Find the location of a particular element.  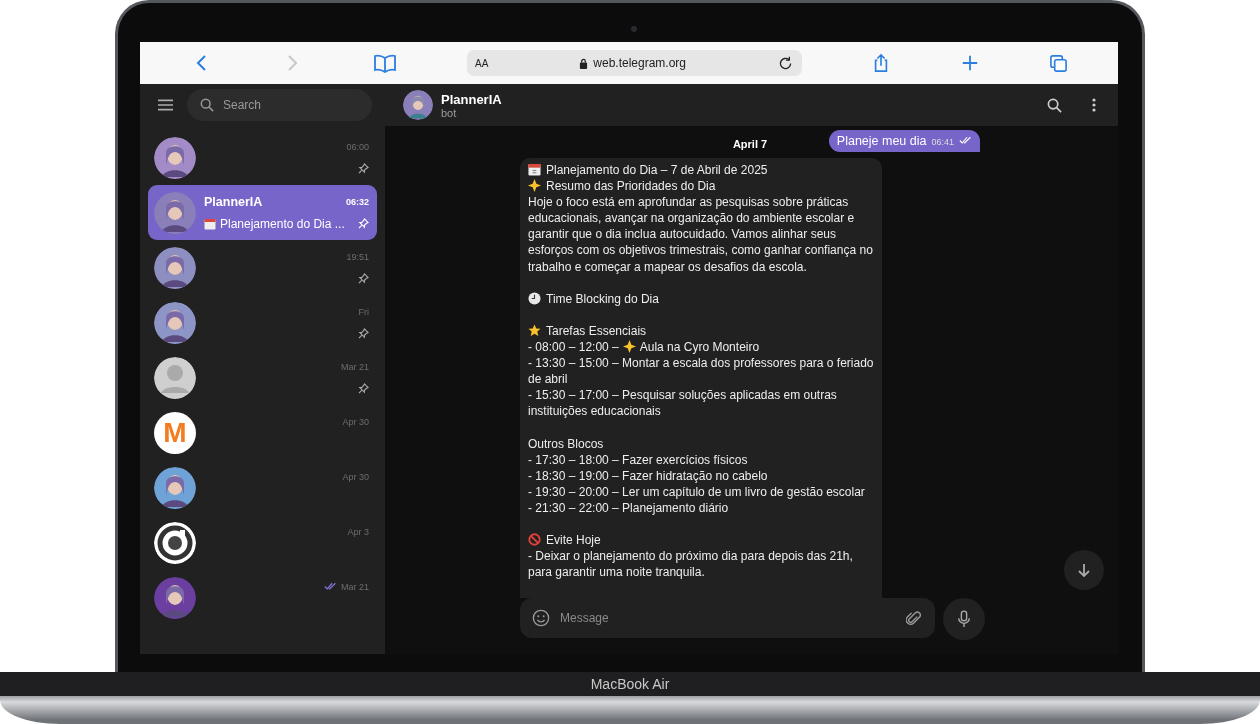

message-text: - 17:30 – 18:00 – Fazer exercícios físicos is located at coordinates (638, 459).